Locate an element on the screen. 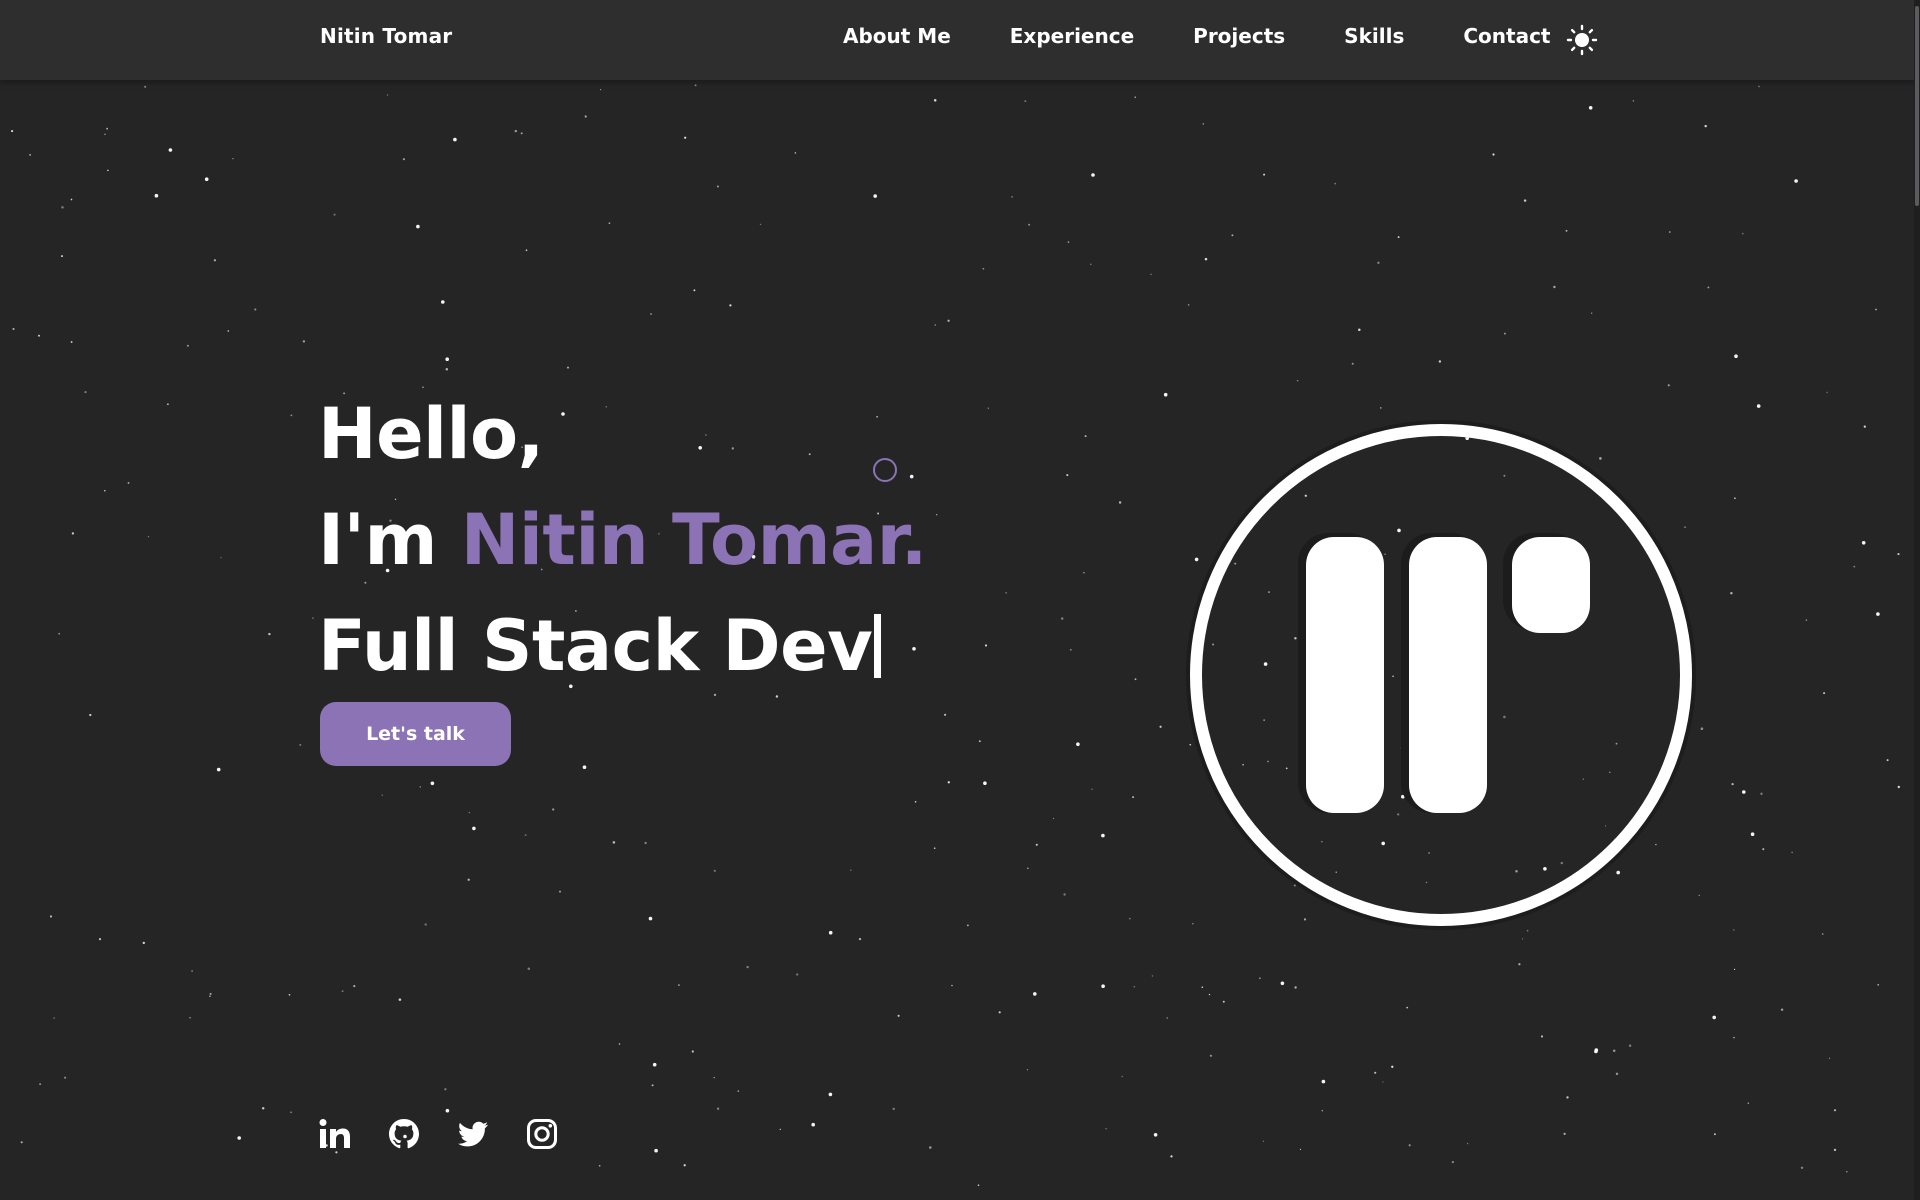 Image resolution: width=1920 pixels, height=1200 pixels. nav-link-skills: Skills is located at coordinates (1374, 36).